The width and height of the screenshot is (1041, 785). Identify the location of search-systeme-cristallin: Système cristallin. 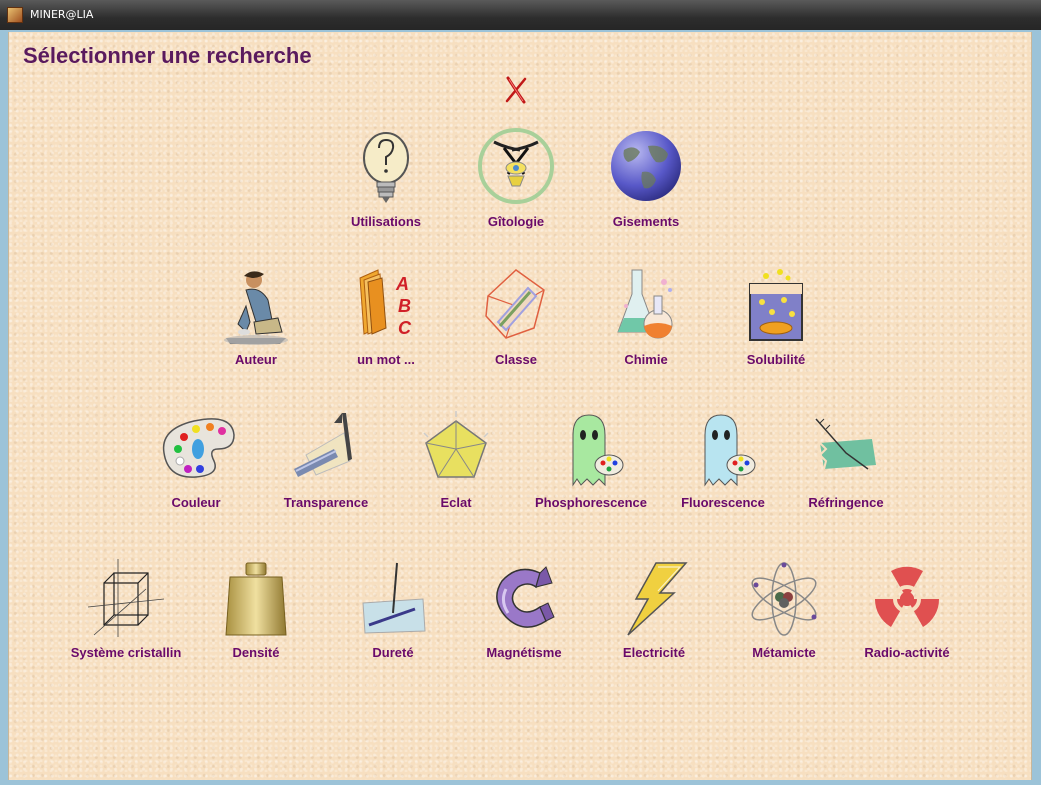
(126, 619).